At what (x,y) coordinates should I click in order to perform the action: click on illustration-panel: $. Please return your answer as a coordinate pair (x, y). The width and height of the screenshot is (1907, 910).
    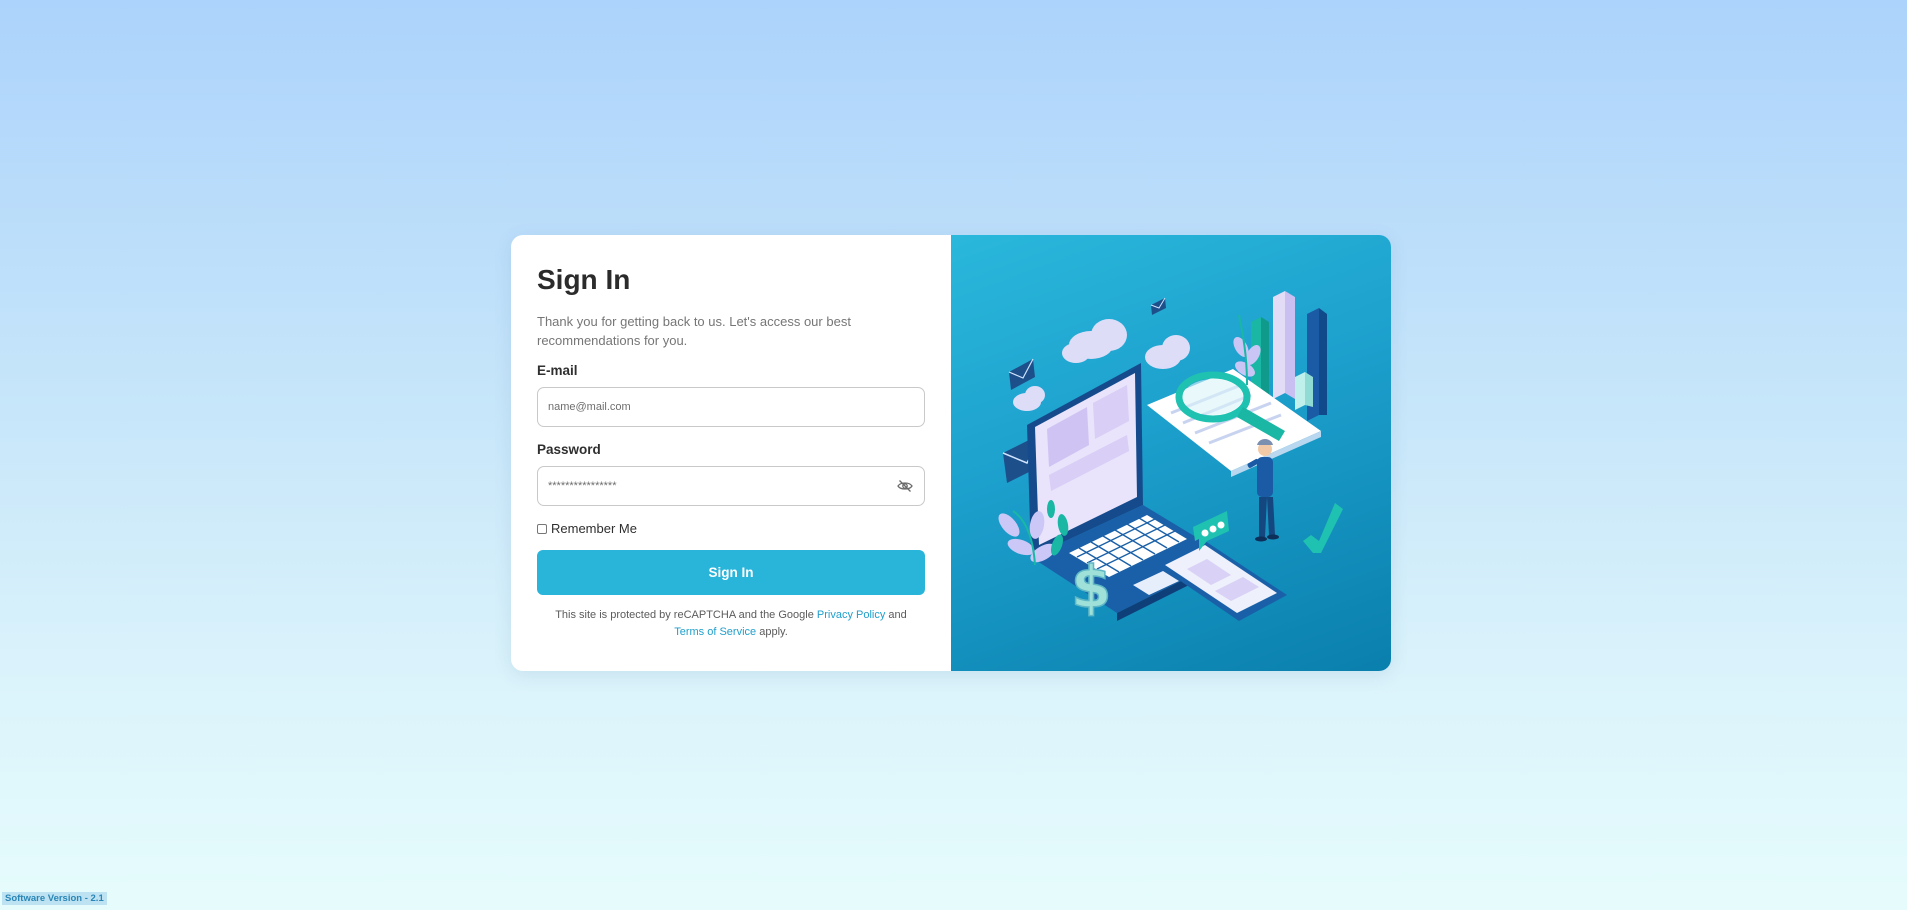
    Looking at the image, I should click on (1171, 453).